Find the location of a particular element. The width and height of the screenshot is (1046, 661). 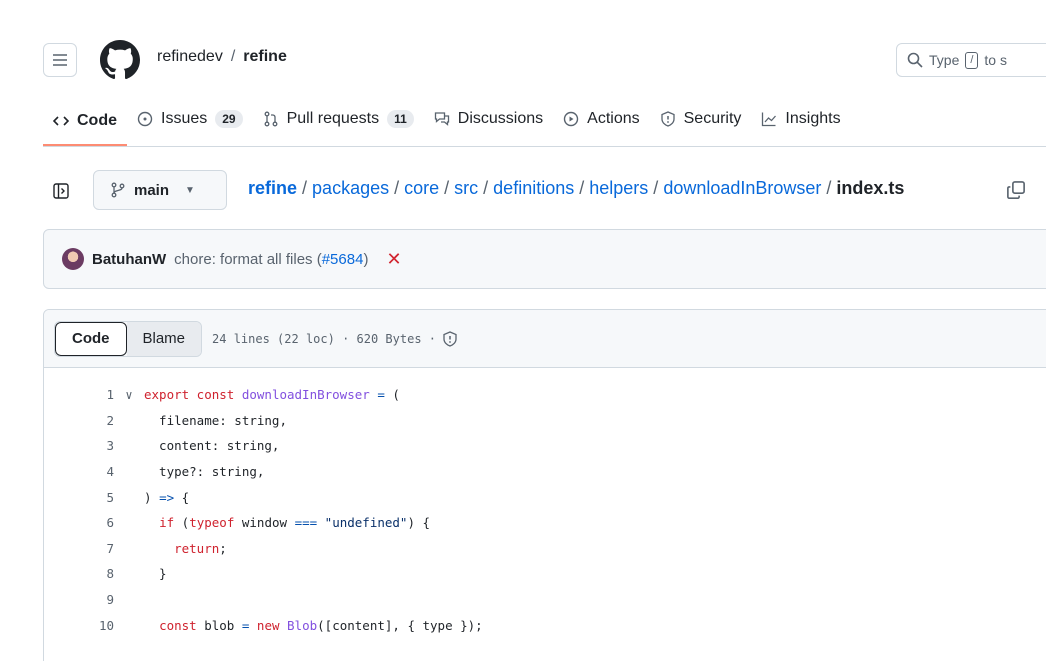

check-failed-icon: ✕ is located at coordinates (393, 259).